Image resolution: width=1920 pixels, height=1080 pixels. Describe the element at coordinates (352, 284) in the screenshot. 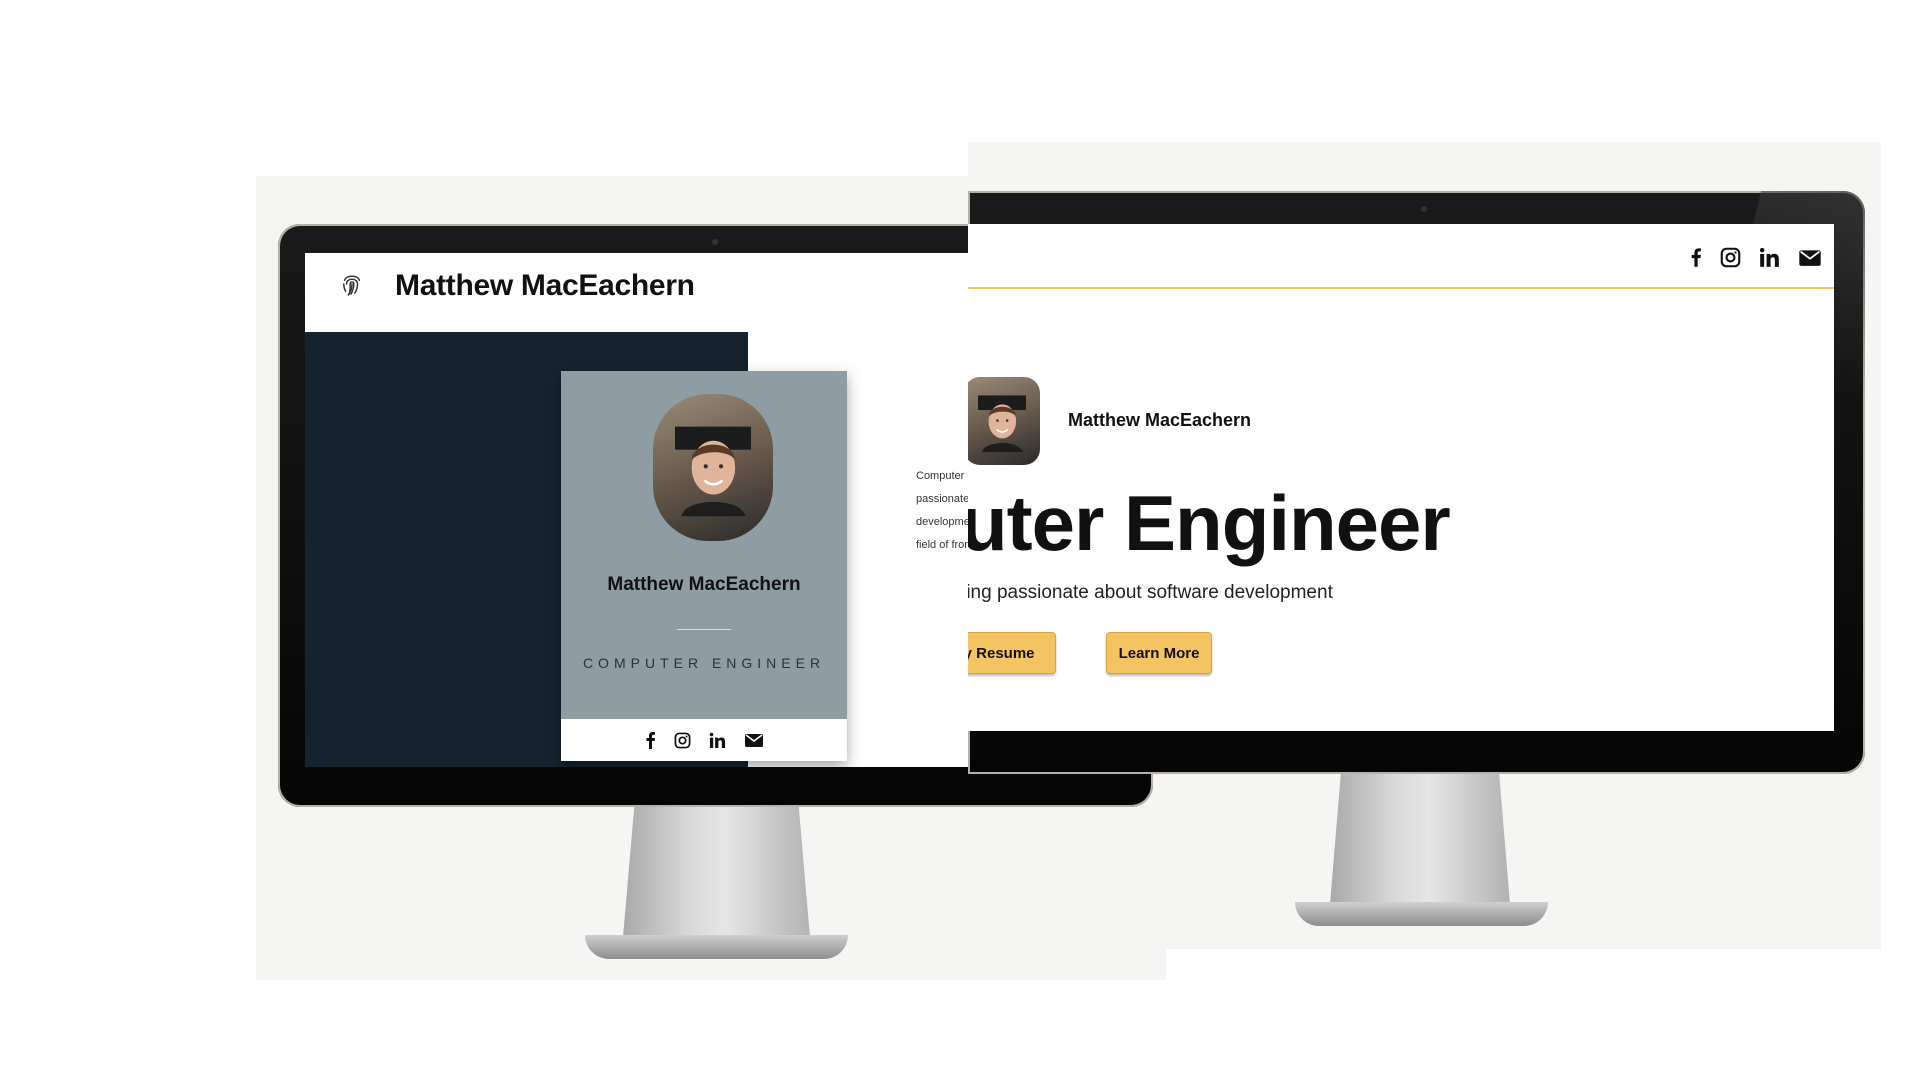

I see `fingerprint-icon` at that location.